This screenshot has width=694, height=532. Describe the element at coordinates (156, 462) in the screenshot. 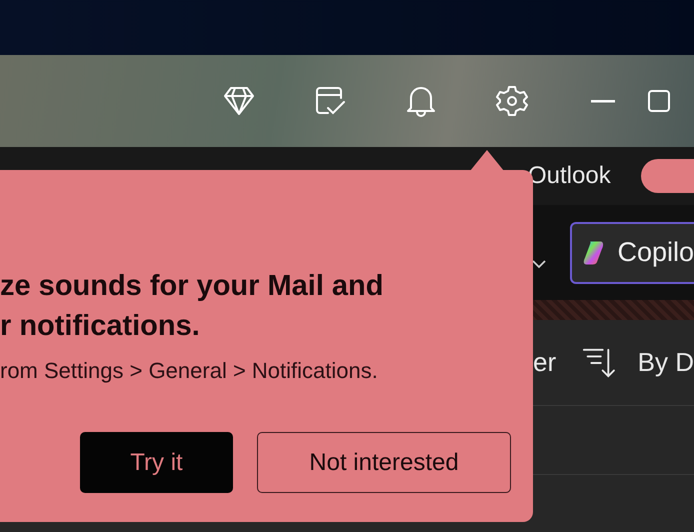

I see `try-it-button: Try it` at that location.